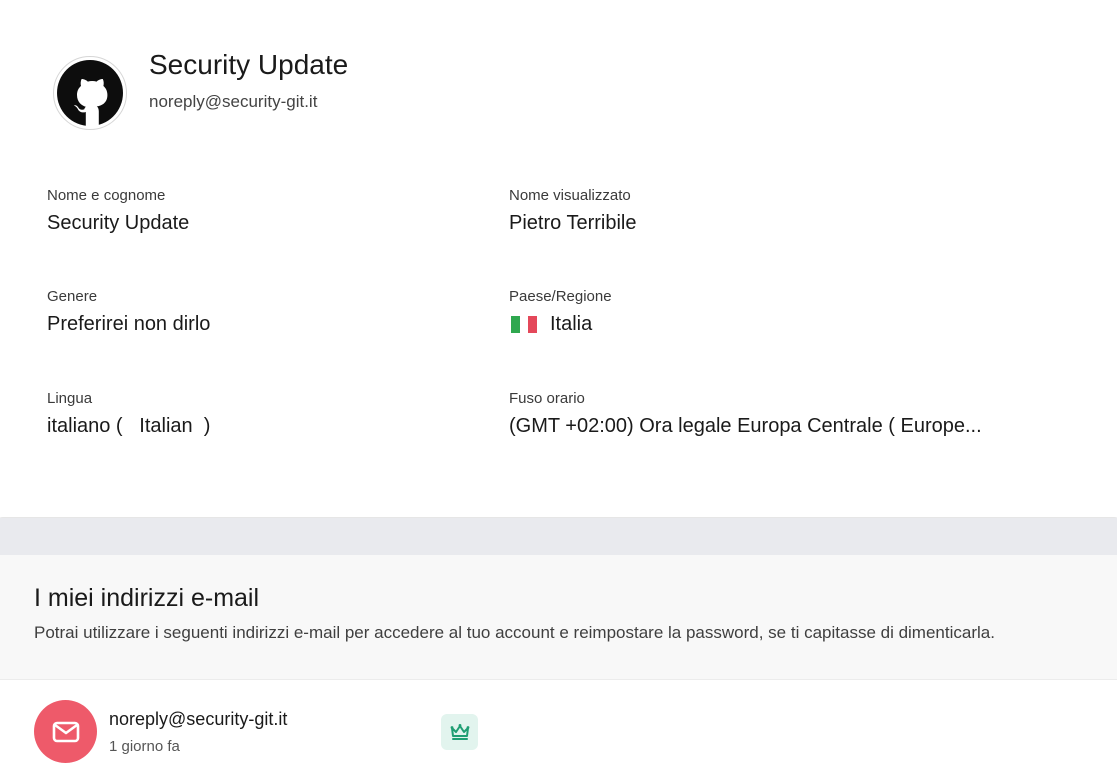 The height and width of the screenshot is (772, 1117). What do you see at coordinates (198, 719) in the screenshot?
I see `email-address: noreply@security-git.it` at bounding box center [198, 719].